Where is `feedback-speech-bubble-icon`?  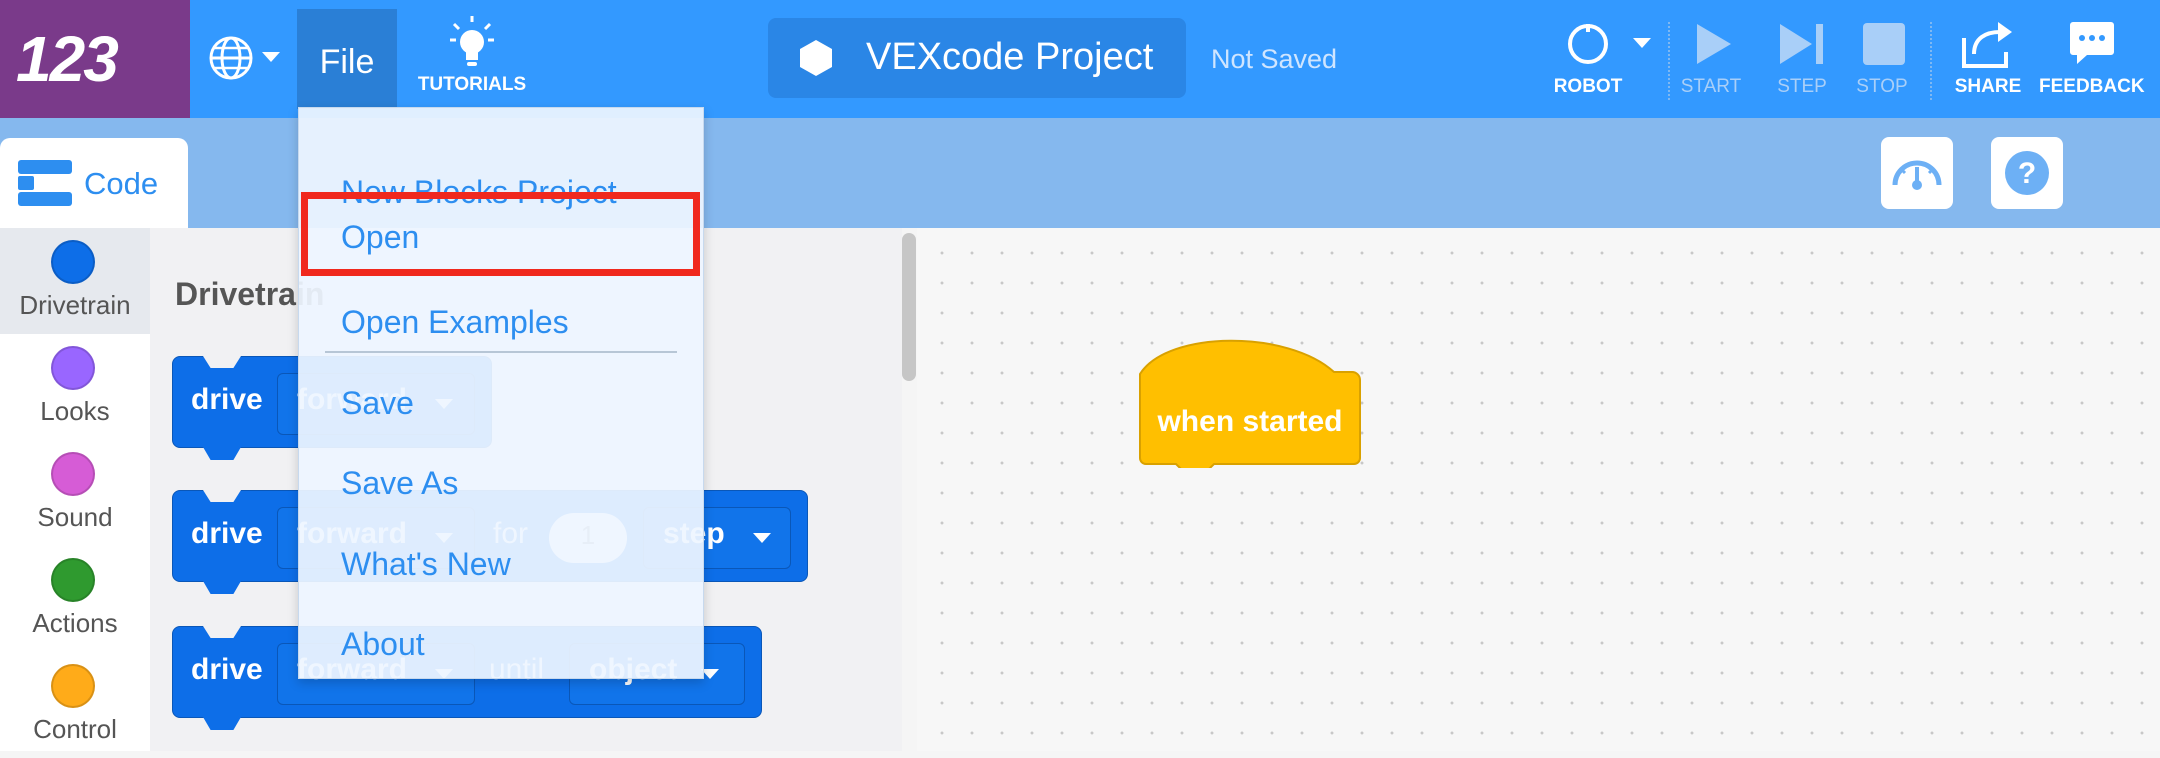
feedback-speech-bubble-icon is located at coordinates (2092, 43).